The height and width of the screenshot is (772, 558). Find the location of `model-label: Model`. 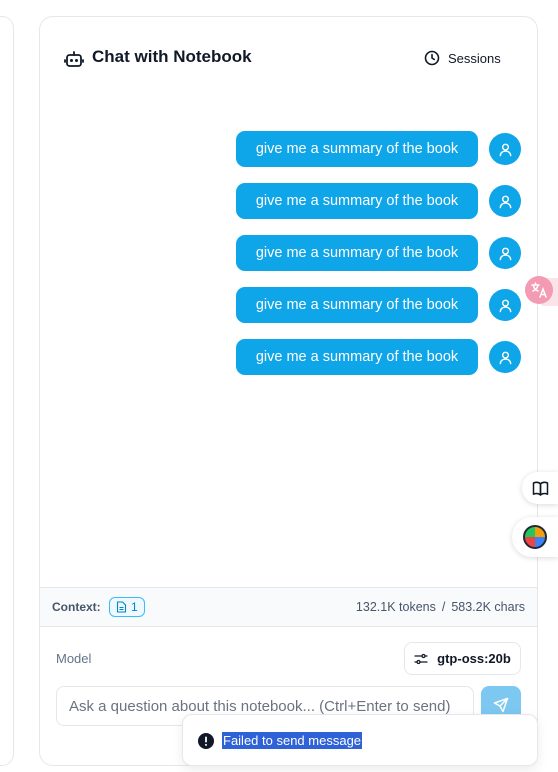

model-label: Model is located at coordinates (74, 658).